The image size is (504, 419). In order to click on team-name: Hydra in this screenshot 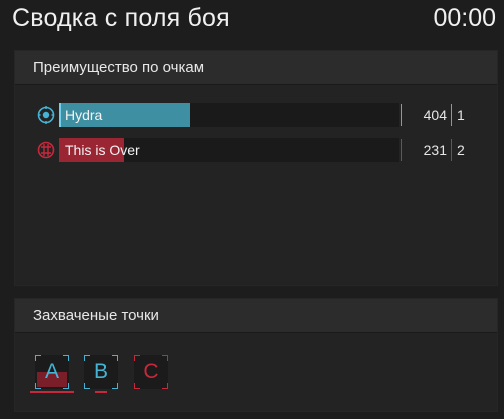, I will do `click(84, 115)`.